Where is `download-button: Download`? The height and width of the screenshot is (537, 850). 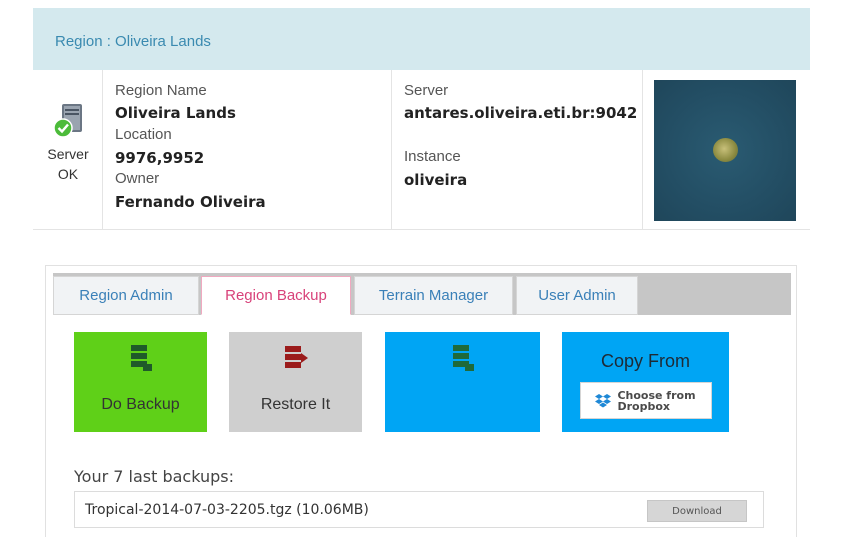
download-button: Download is located at coordinates (697, 511).